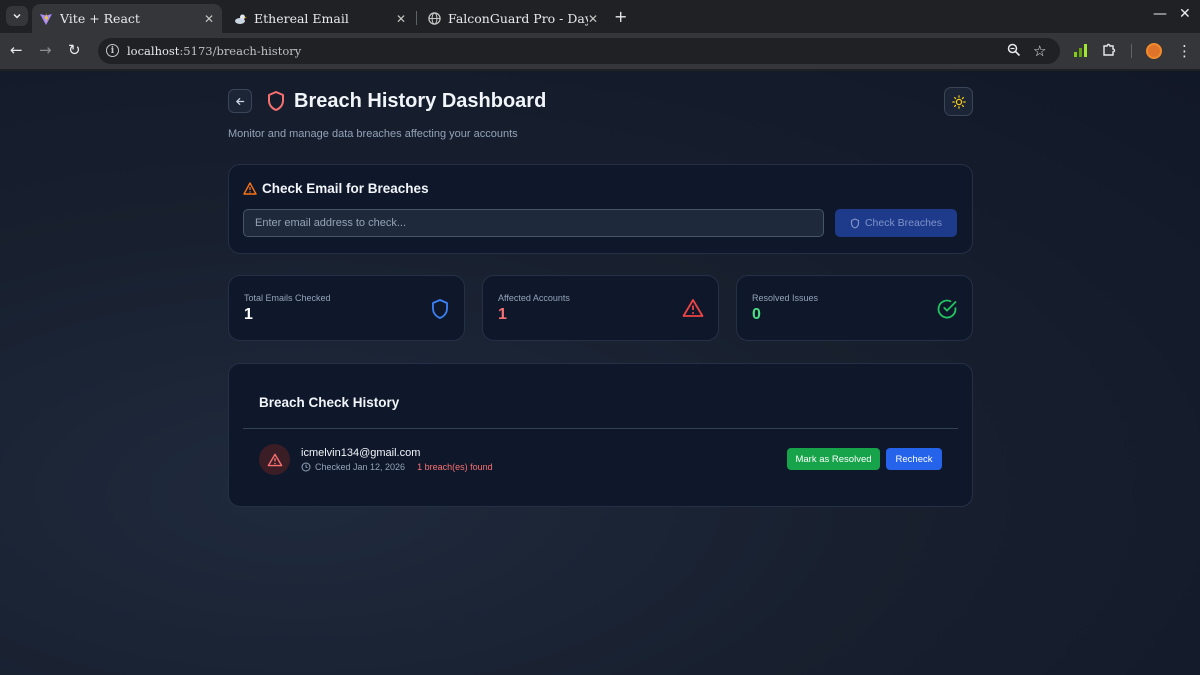 This screenshot has width=1200, height=675. I want to click on close-window-icon: ✕, so click(1185, 14).